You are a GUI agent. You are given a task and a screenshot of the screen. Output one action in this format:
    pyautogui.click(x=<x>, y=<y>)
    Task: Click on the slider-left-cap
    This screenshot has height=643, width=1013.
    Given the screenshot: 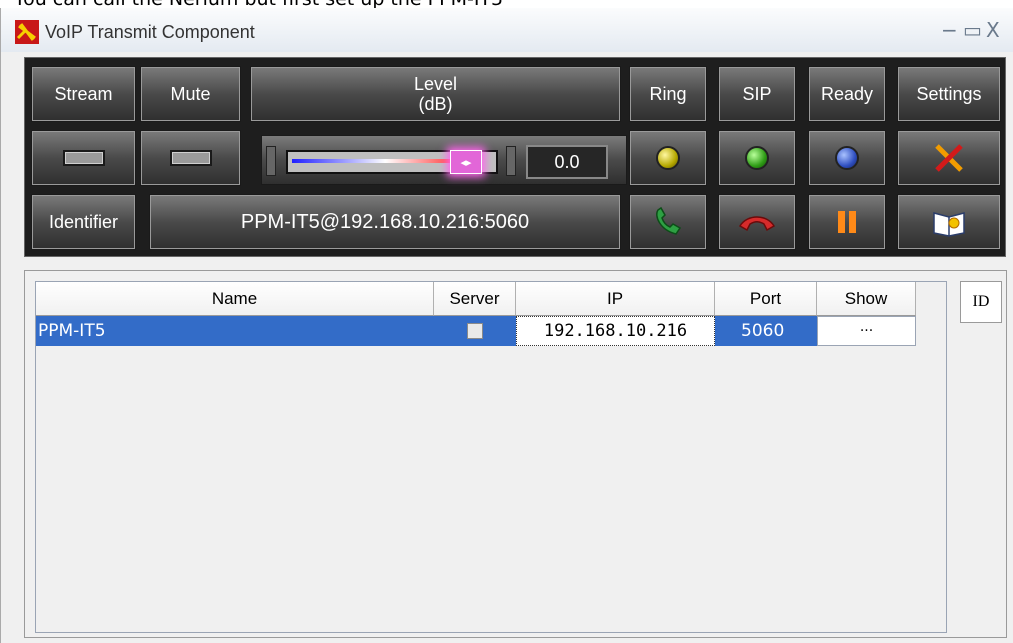 What is the action you would take?
    pyautogui.click(x=271, y=161)
    